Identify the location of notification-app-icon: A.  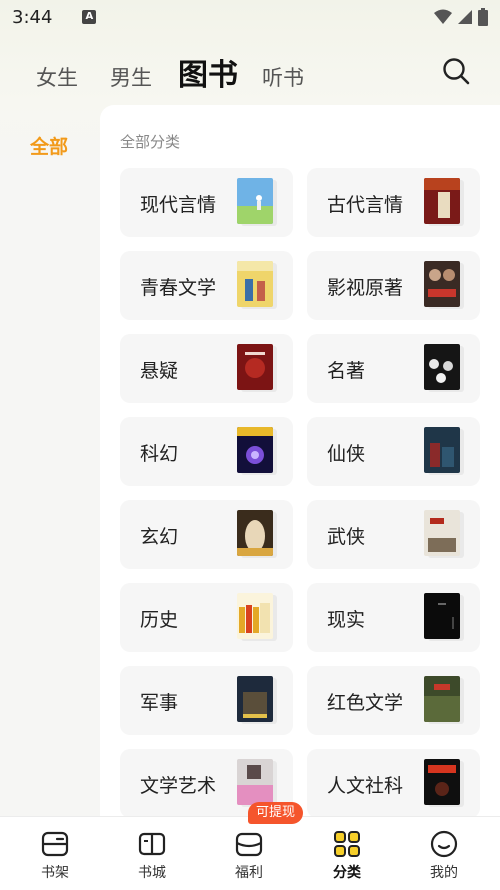
(89, 17).